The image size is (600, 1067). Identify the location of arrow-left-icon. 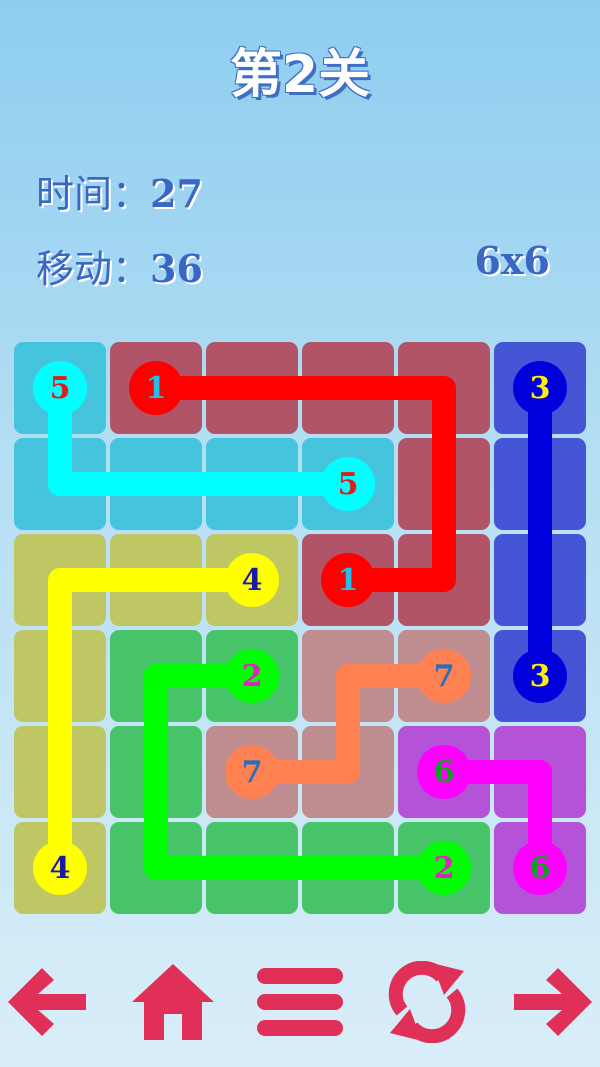
(47, 1002).